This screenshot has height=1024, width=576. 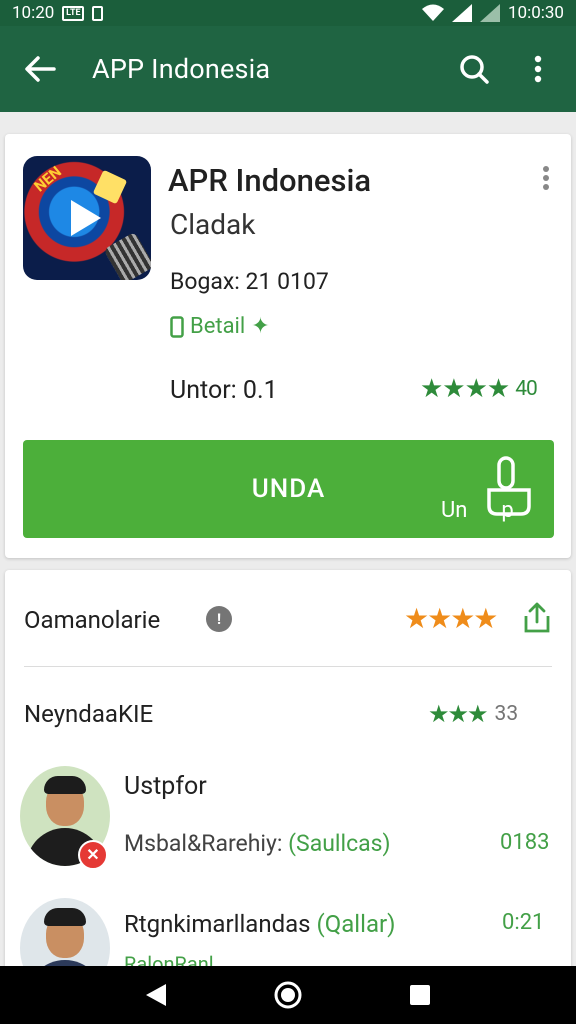 What do you see at coordinates (177, 326) in the screenshot?
I see `phone-icon` at bounding box center [177, 326].